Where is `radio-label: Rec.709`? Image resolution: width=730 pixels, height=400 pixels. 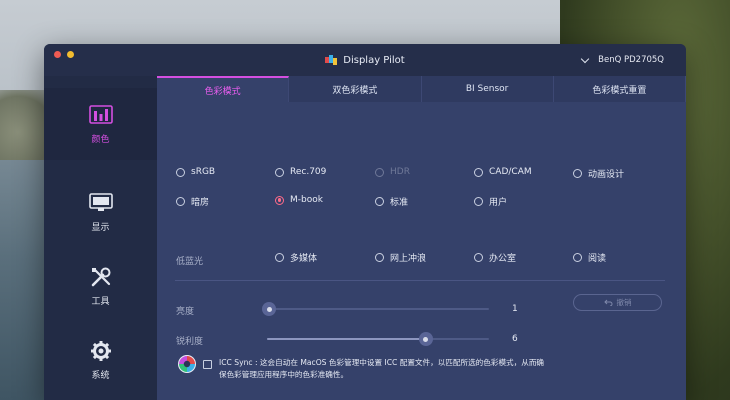 radio-label: Rec.709 is located at coordinates (308, 172).